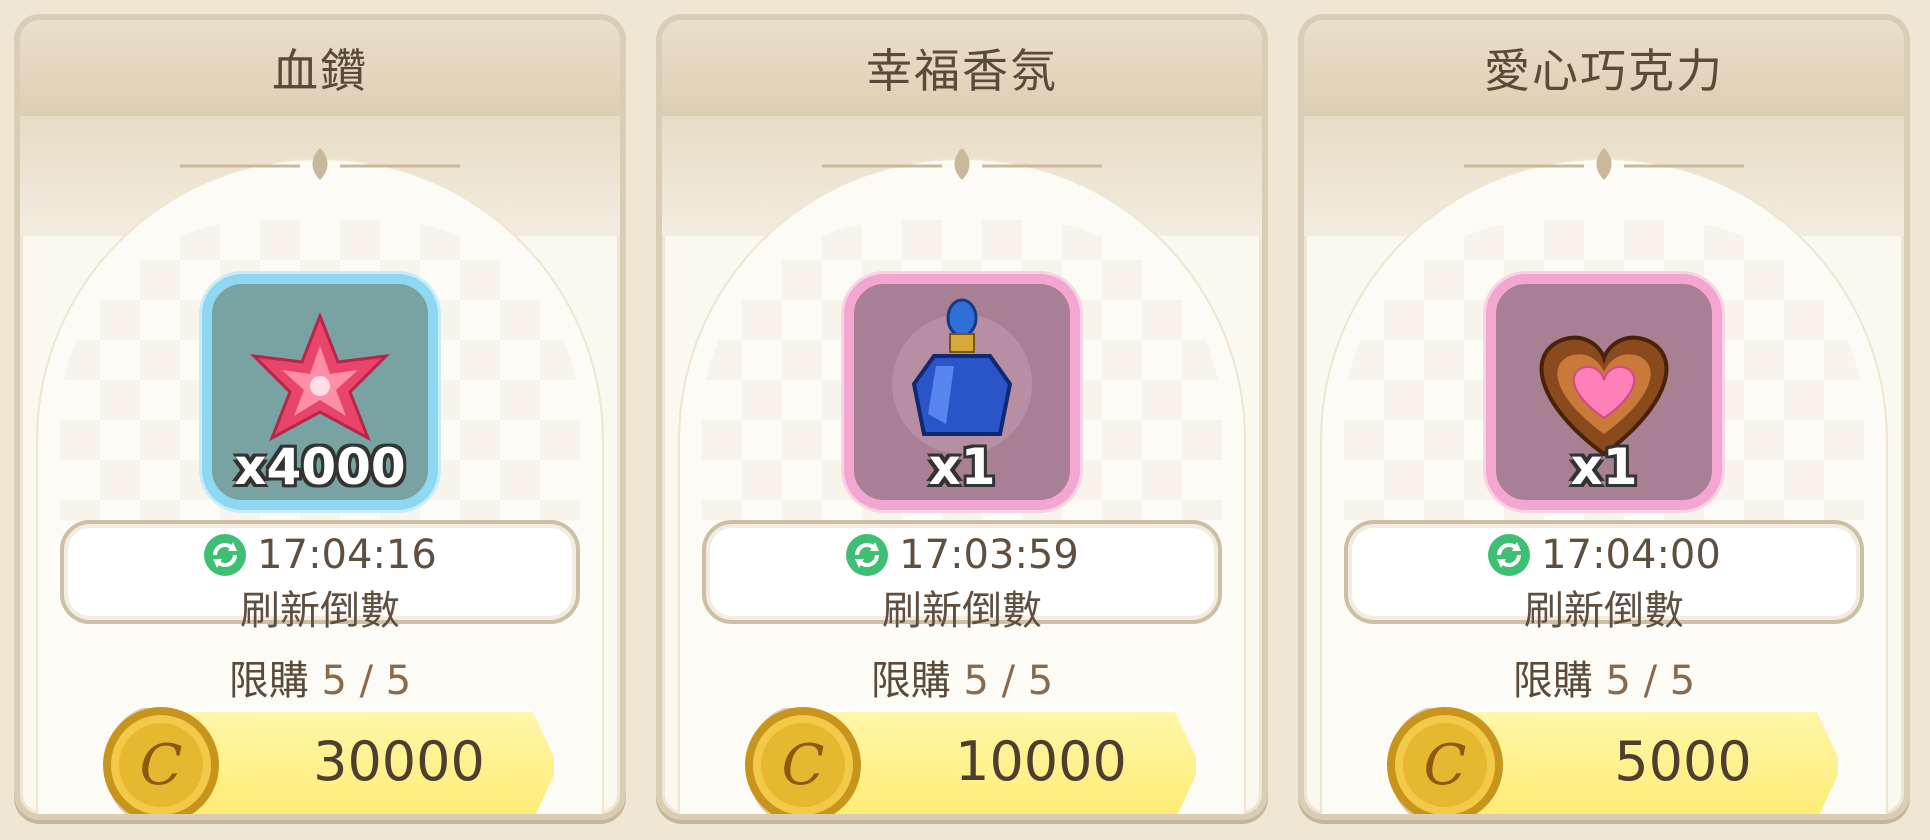  I want to click on refresh-timer-box: 17:03:59 刷新倒數, so click(962, 577).